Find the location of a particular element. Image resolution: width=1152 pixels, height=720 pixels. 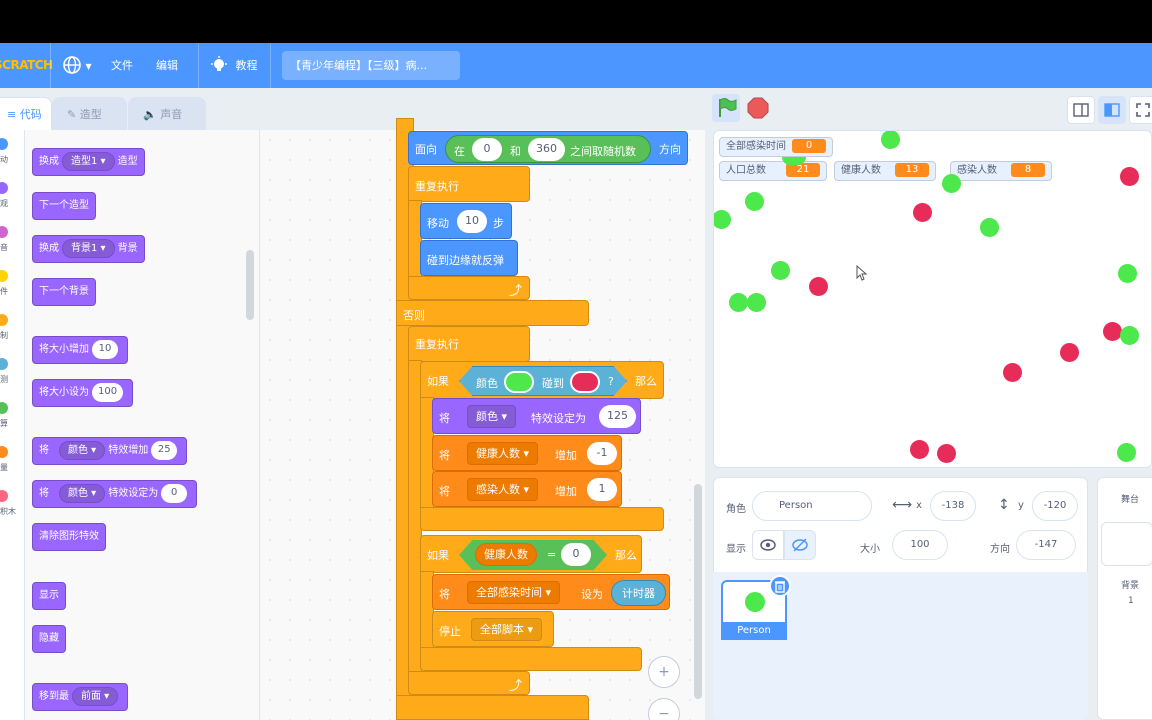

size-input: 100 is located at coordinates (920, 545).